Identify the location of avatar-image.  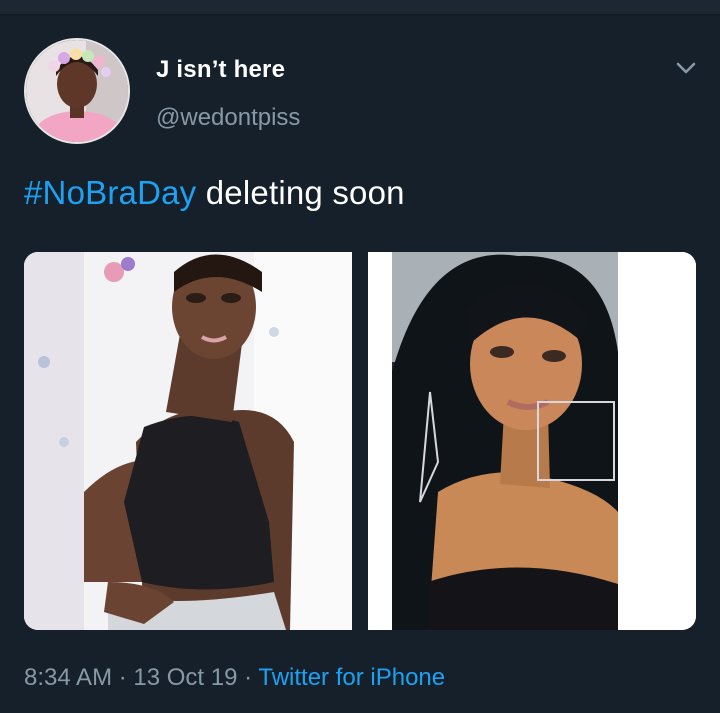
(77, 91).